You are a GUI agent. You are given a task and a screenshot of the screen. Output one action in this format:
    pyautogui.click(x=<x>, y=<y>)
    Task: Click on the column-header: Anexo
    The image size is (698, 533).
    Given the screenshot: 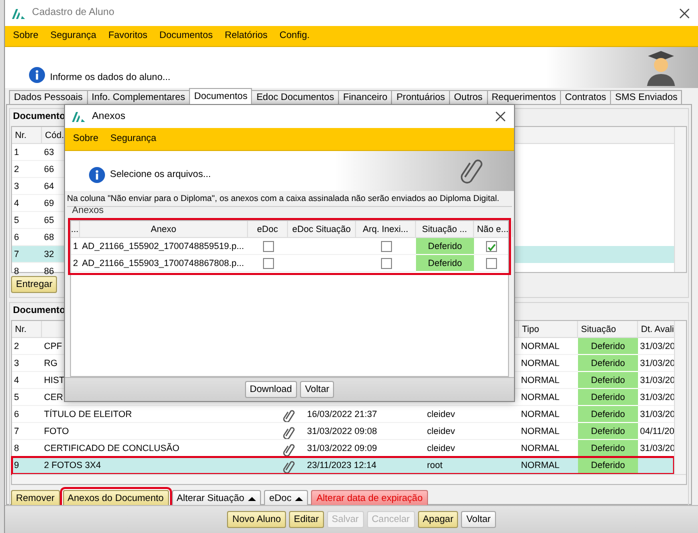 What is the action you would take?
    pyautogui.click(x=164, y=229)
    